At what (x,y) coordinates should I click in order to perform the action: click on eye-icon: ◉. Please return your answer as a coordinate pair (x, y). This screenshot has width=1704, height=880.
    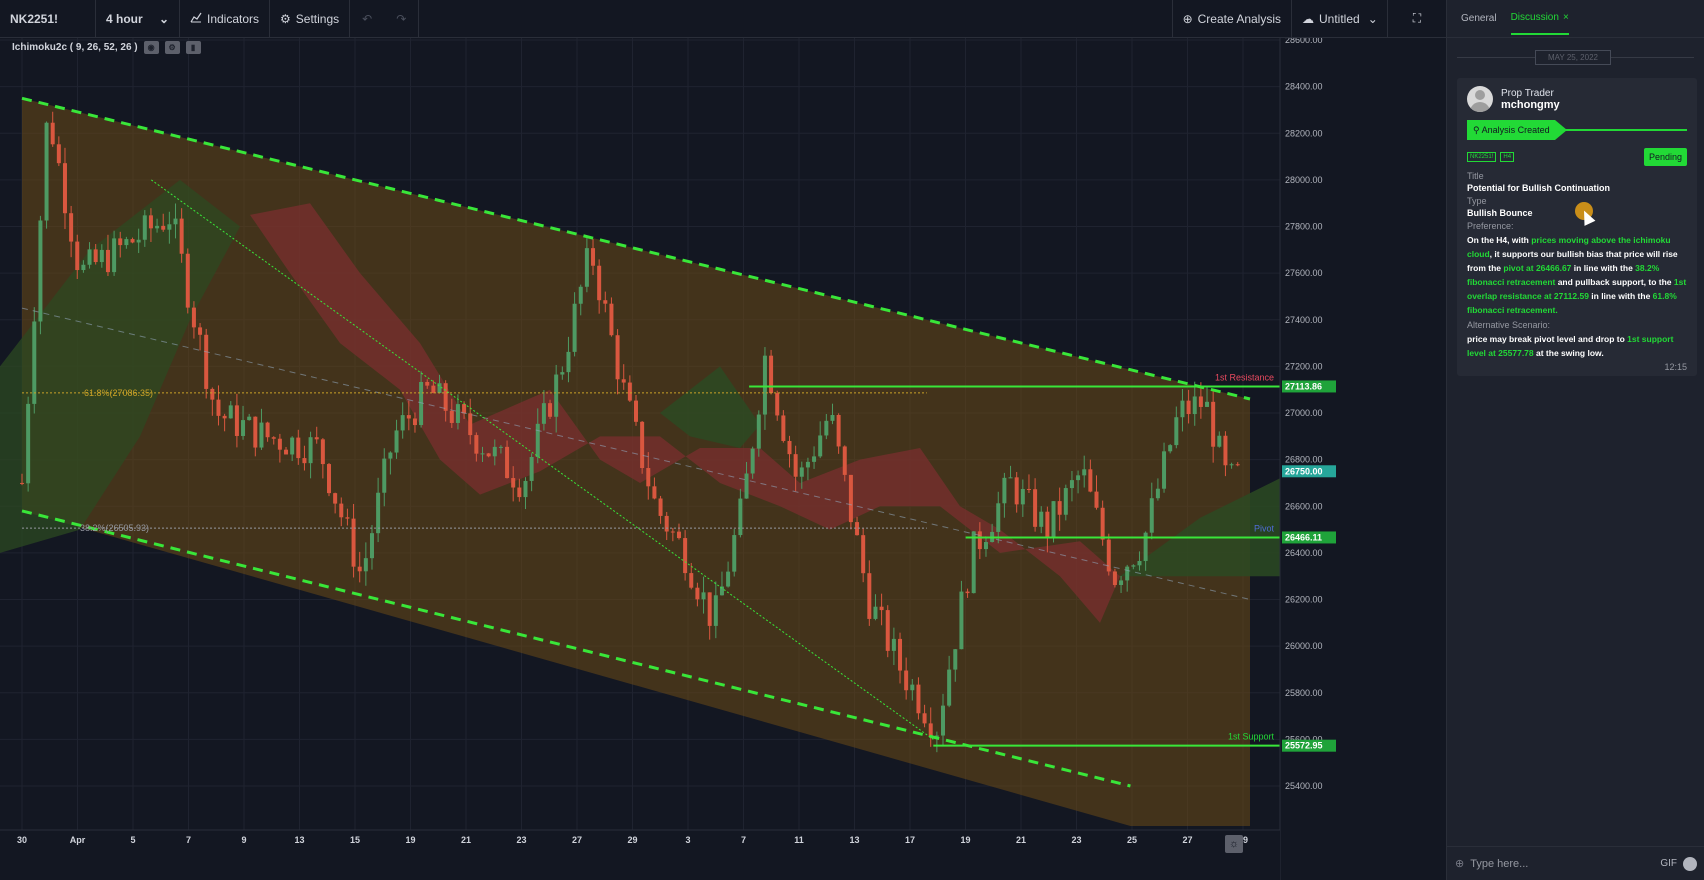
    Looking at the image, I should click on (151, 47).